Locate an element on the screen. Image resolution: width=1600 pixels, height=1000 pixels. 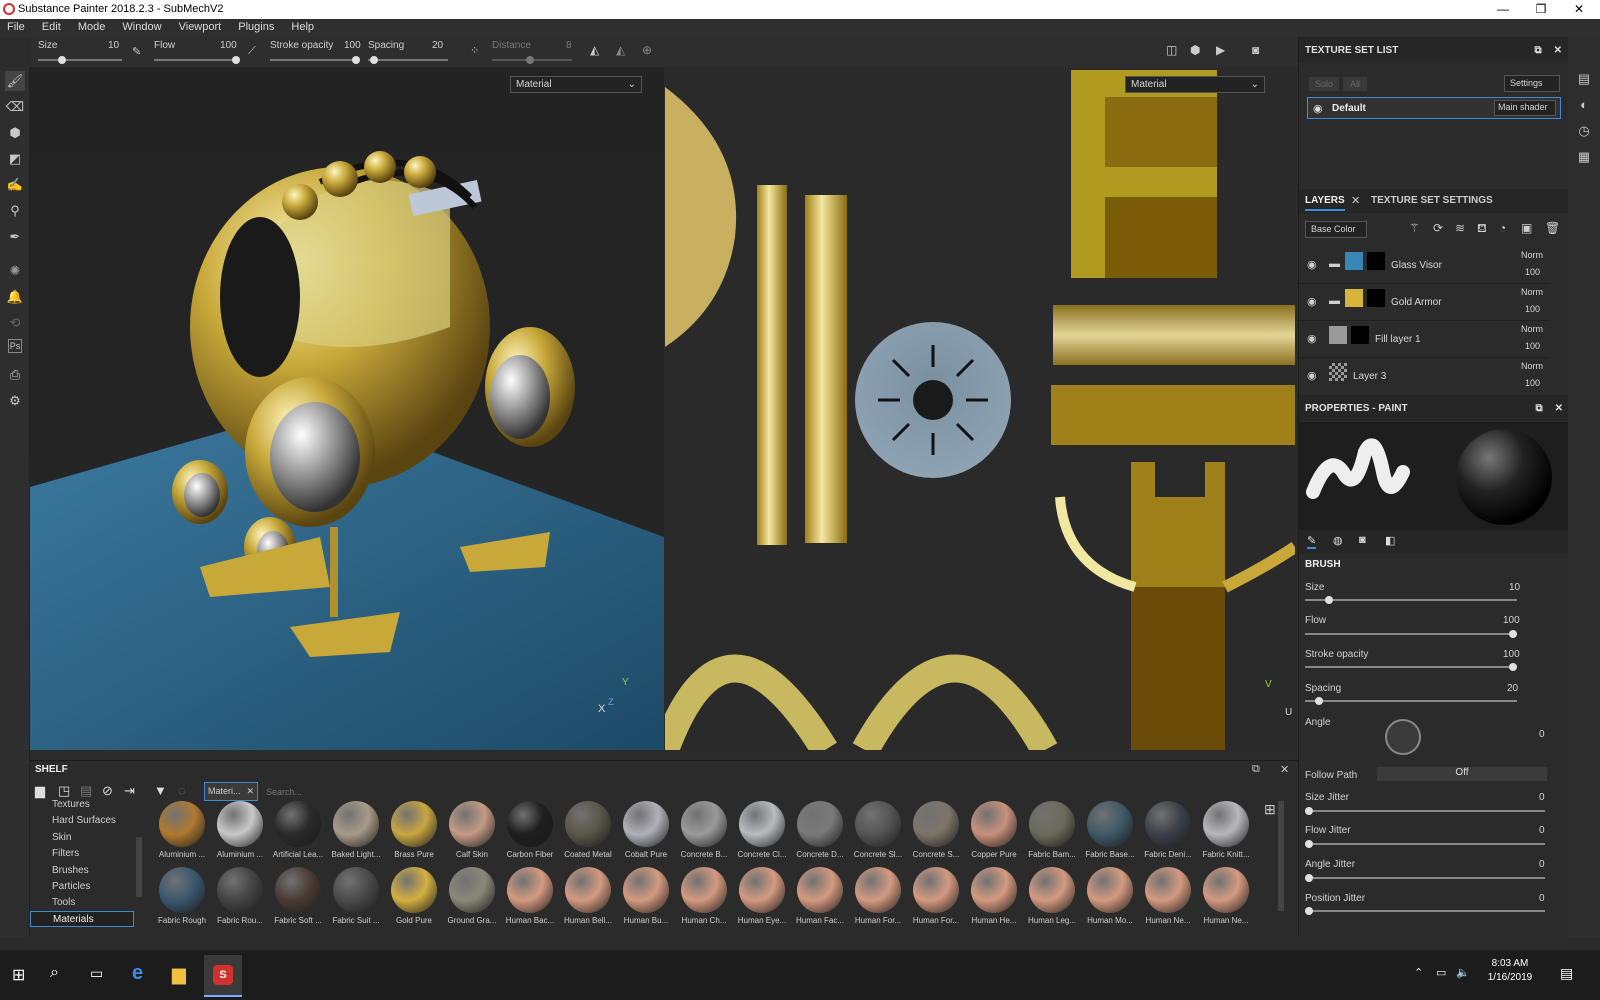
menu-help: Help is located at coordinates (302, 27).